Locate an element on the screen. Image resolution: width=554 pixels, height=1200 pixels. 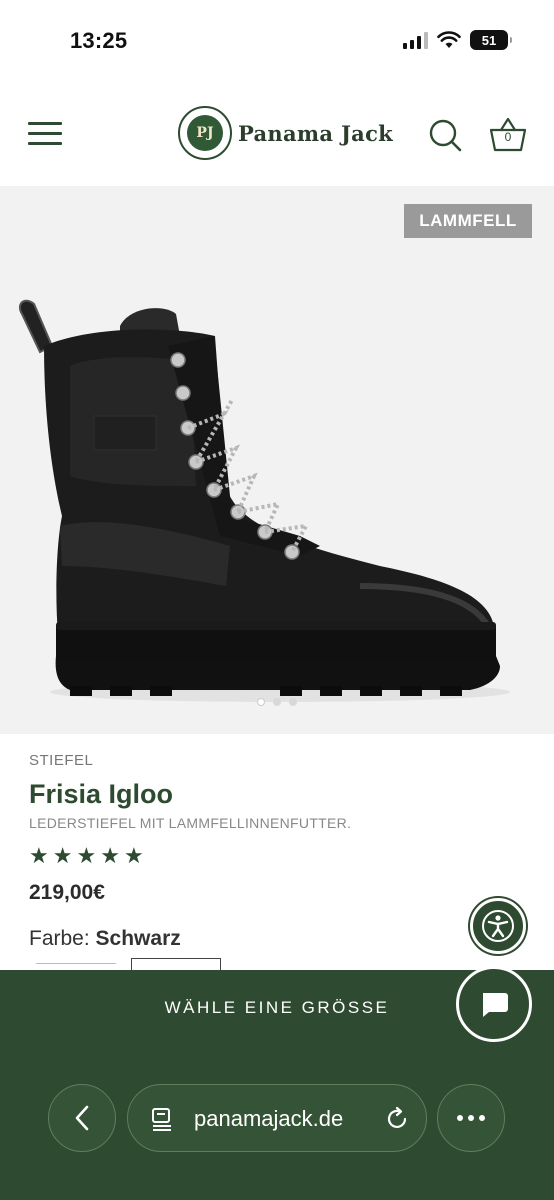
logo-badge-icon: PJ is located at coordinates (205, 133).